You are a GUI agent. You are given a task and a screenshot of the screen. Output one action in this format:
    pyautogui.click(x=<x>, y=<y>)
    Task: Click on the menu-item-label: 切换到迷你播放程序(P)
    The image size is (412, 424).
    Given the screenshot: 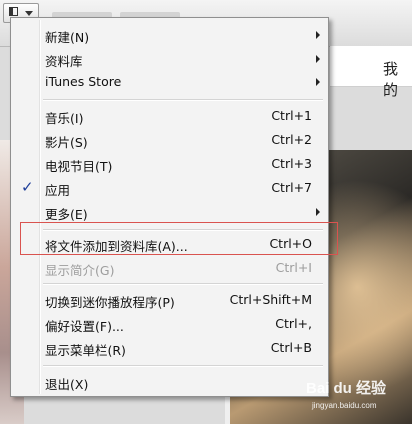 What is the action you would take?
    pyautogui.click(x=110, y=302)
    